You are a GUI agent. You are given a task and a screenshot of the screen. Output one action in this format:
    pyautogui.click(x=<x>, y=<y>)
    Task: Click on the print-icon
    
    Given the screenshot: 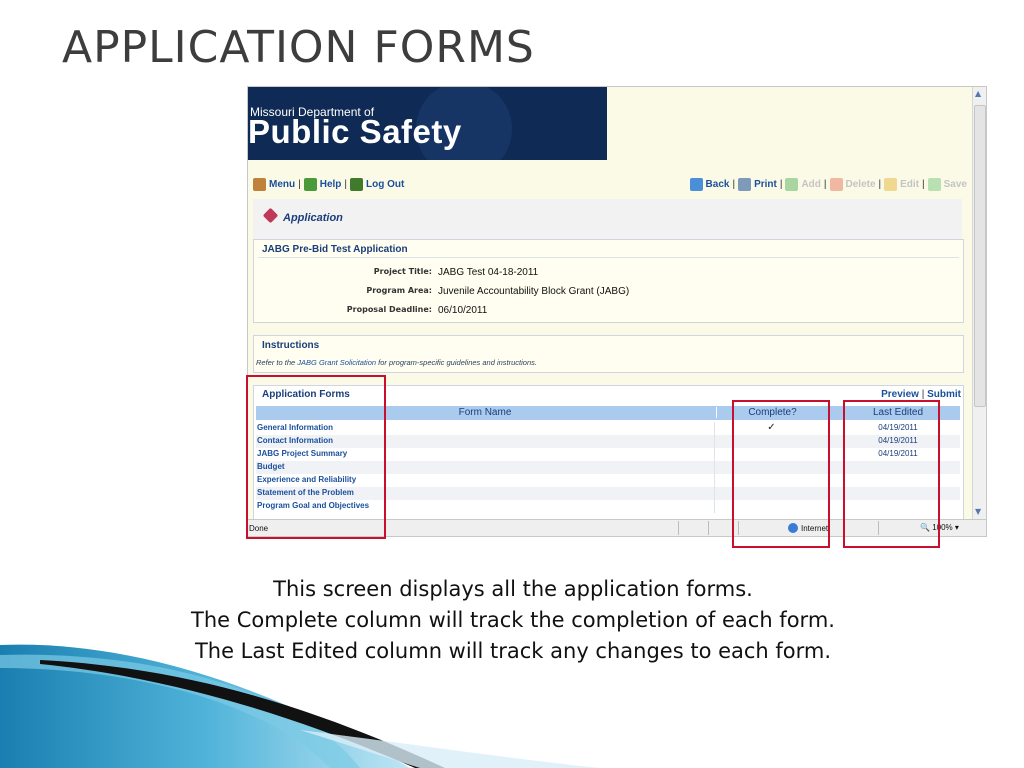 What is the action you would take?
    pyautogui.click(x=745, y=184)
    